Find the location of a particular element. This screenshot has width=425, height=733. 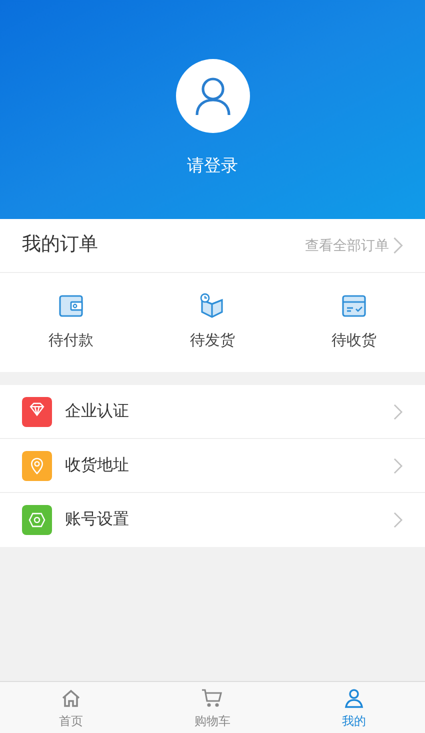

menu-item: 收货地址 is located at coordinates (212, 466).